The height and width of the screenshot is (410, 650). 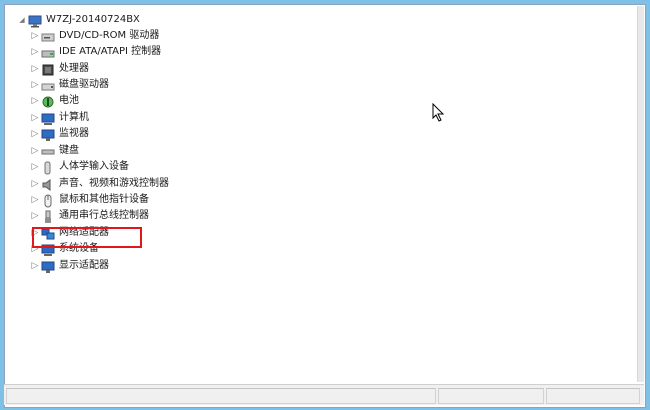 What do you see at coordinates (640, 194) in the screenshot?
I see `vertical-scrollbar` at bounding box center [640, 194].